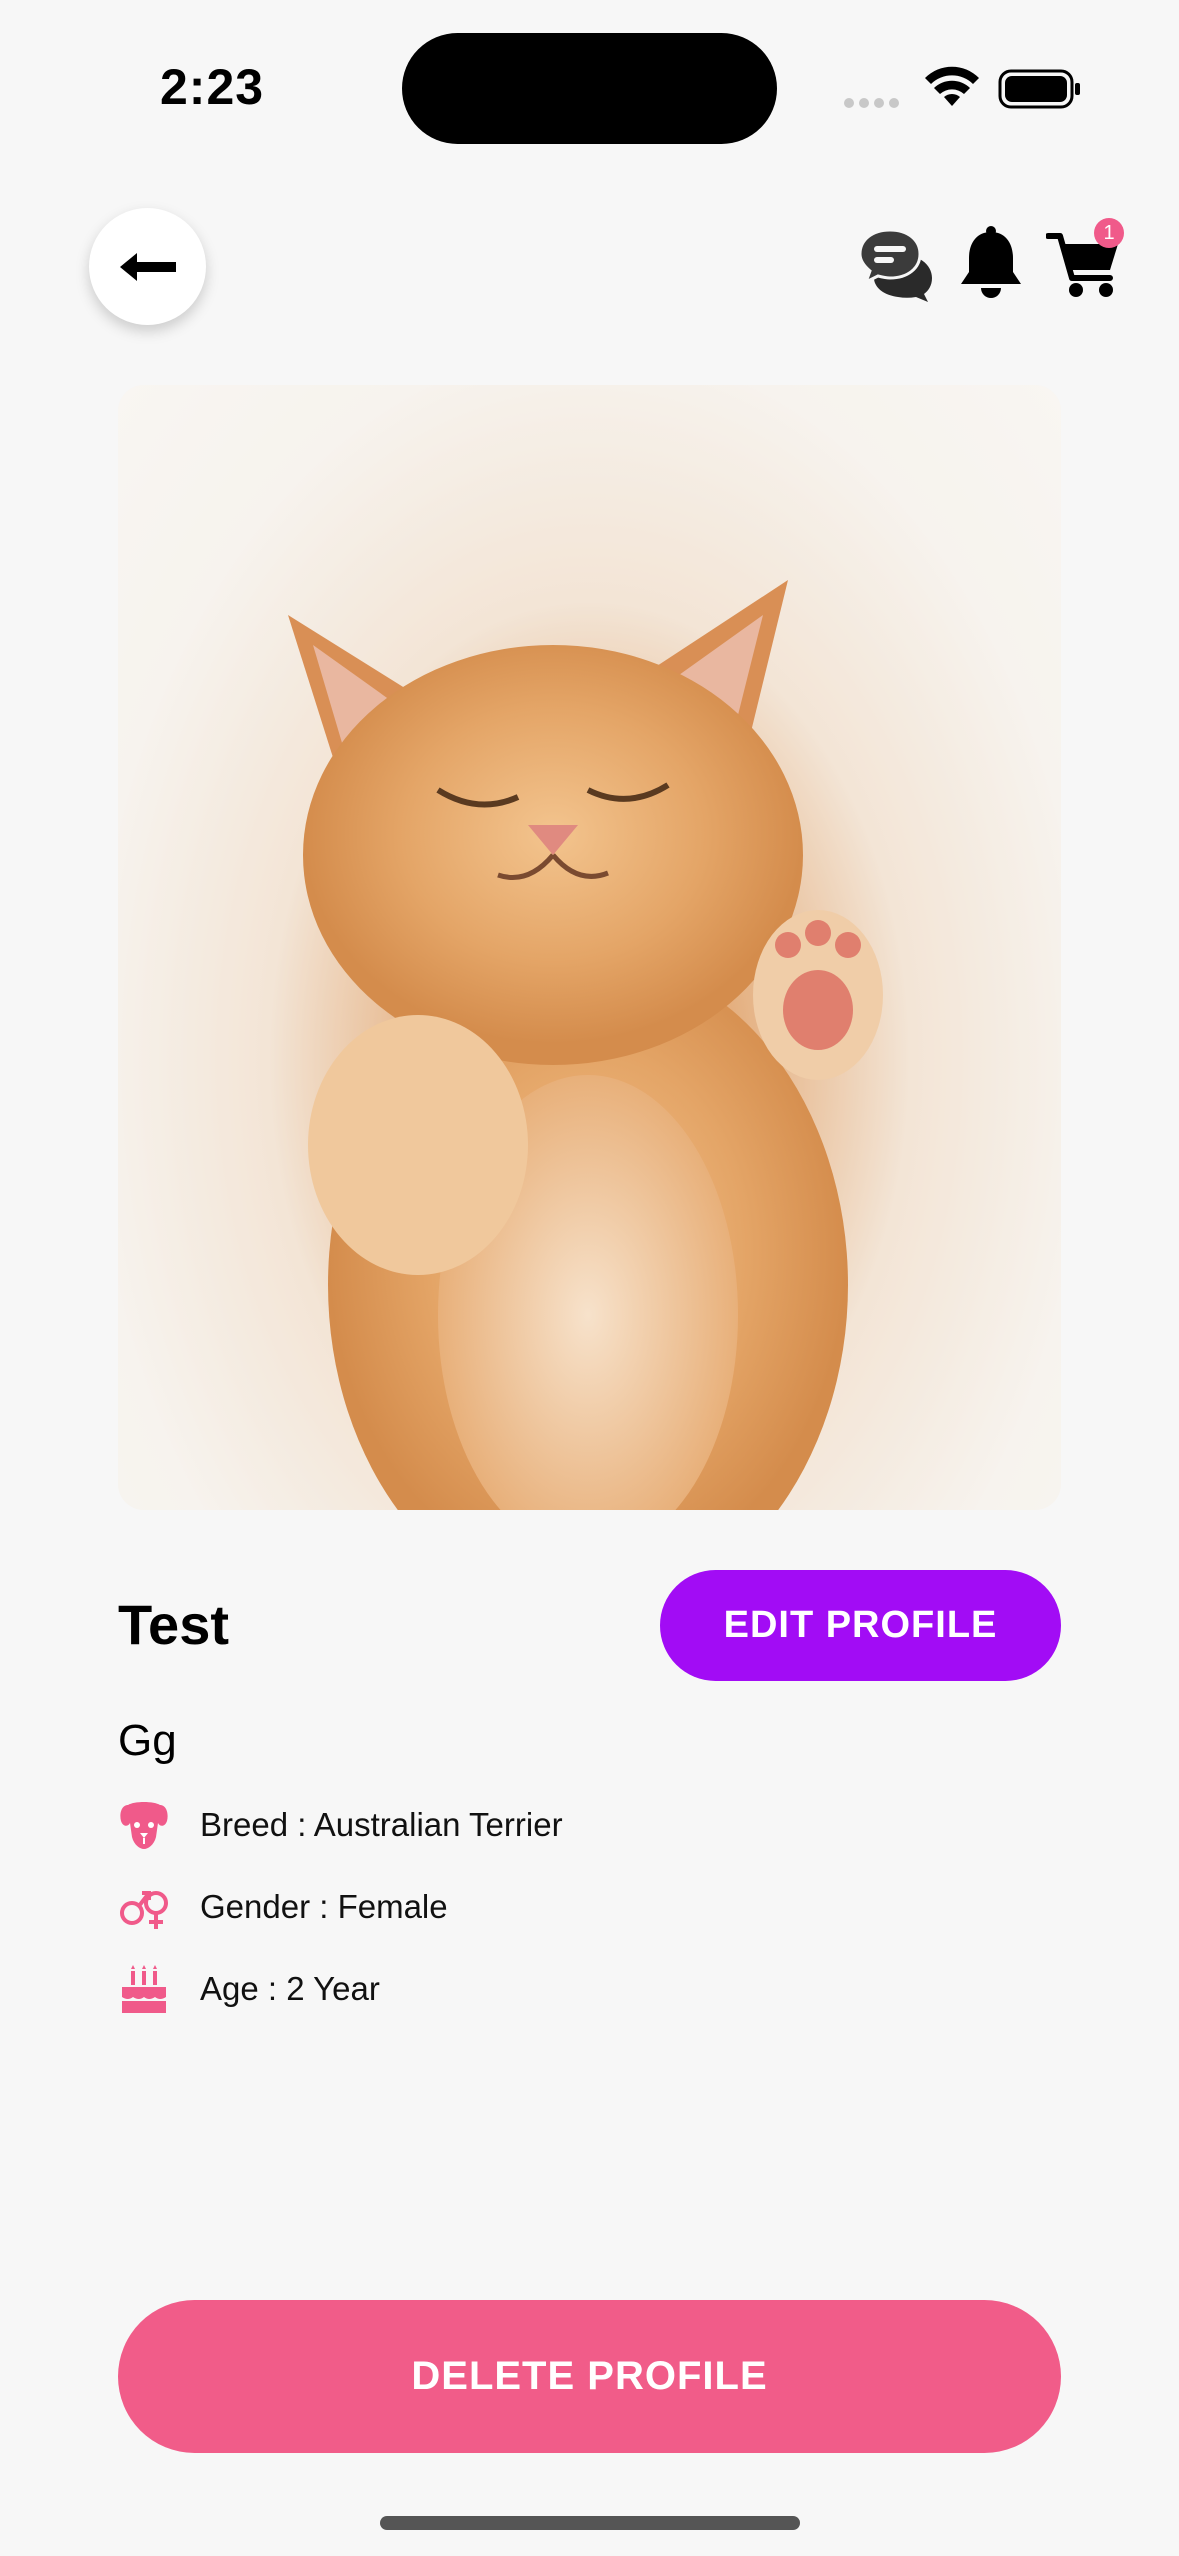 The image size is (1179, 2556). Describe the element at coordinates (896, 264) in the screenshot. I see `chat-icon` at that location.